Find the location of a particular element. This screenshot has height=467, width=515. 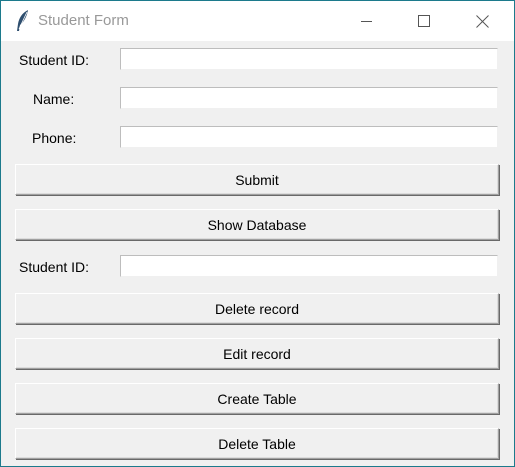

name-label: Name: is located at coordinates (54, 99).